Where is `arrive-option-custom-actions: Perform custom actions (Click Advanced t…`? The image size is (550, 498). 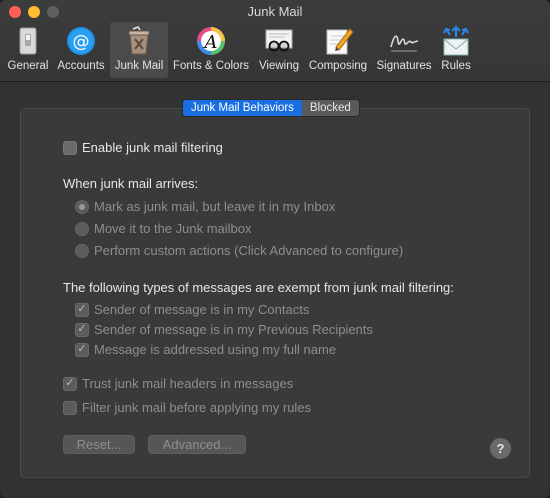
arrive-option-custom-actions: Perform custom actions (Click Advanced t… is located at coordinates (239, 250).